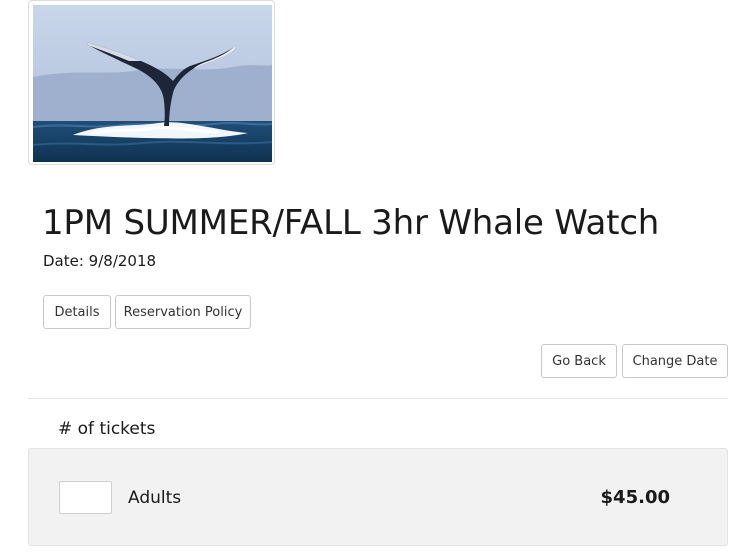 The width and height of the screenshot is (742, 560). I want to click on section-divider, so click(378, 398).